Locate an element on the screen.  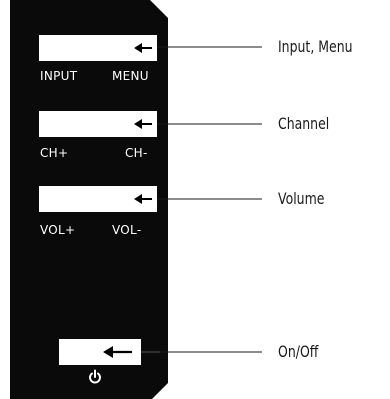
callout-channel: Channel is located at coordinates (304, 123).